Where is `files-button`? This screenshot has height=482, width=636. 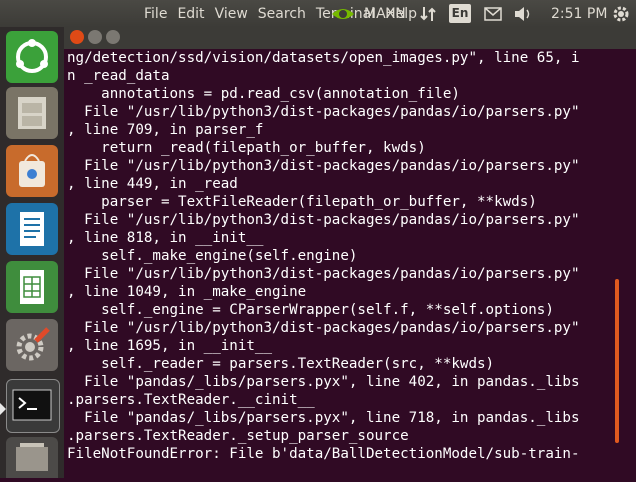 files-button is located at coordinates (32, 113).